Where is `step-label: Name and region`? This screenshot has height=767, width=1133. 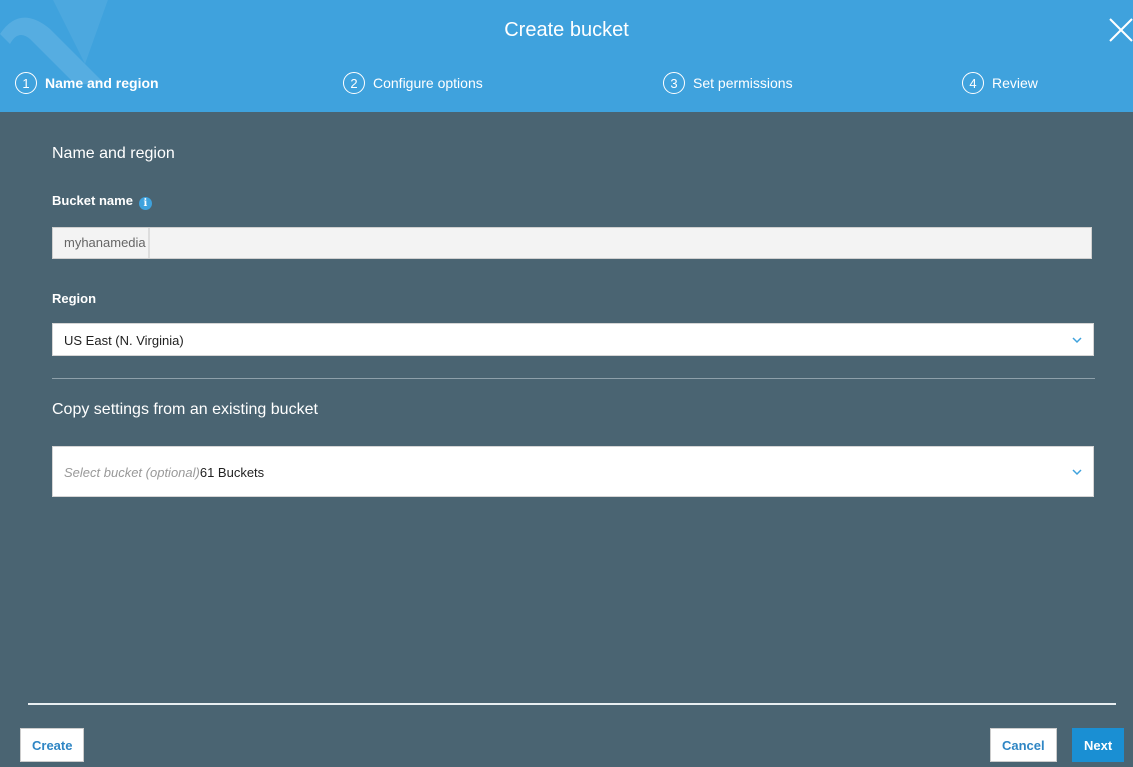 step-label: Name and region is located at coordinates (102, 83).